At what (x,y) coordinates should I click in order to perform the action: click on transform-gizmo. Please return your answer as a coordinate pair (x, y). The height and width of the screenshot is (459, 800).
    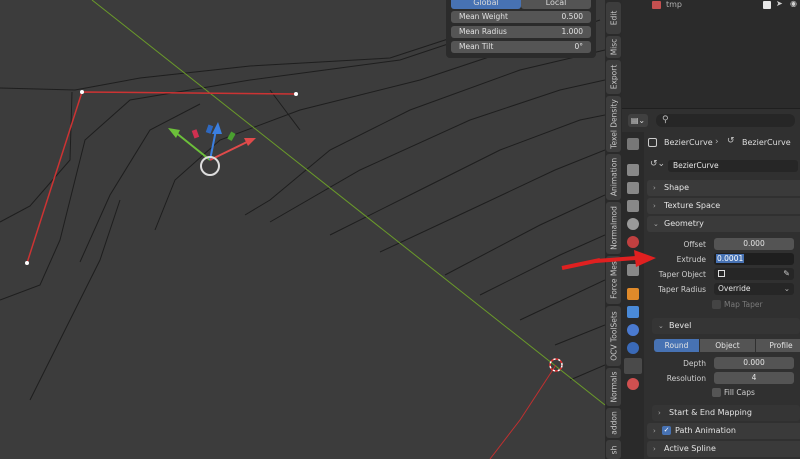
    Looking at the image, I should click on (212, 149).